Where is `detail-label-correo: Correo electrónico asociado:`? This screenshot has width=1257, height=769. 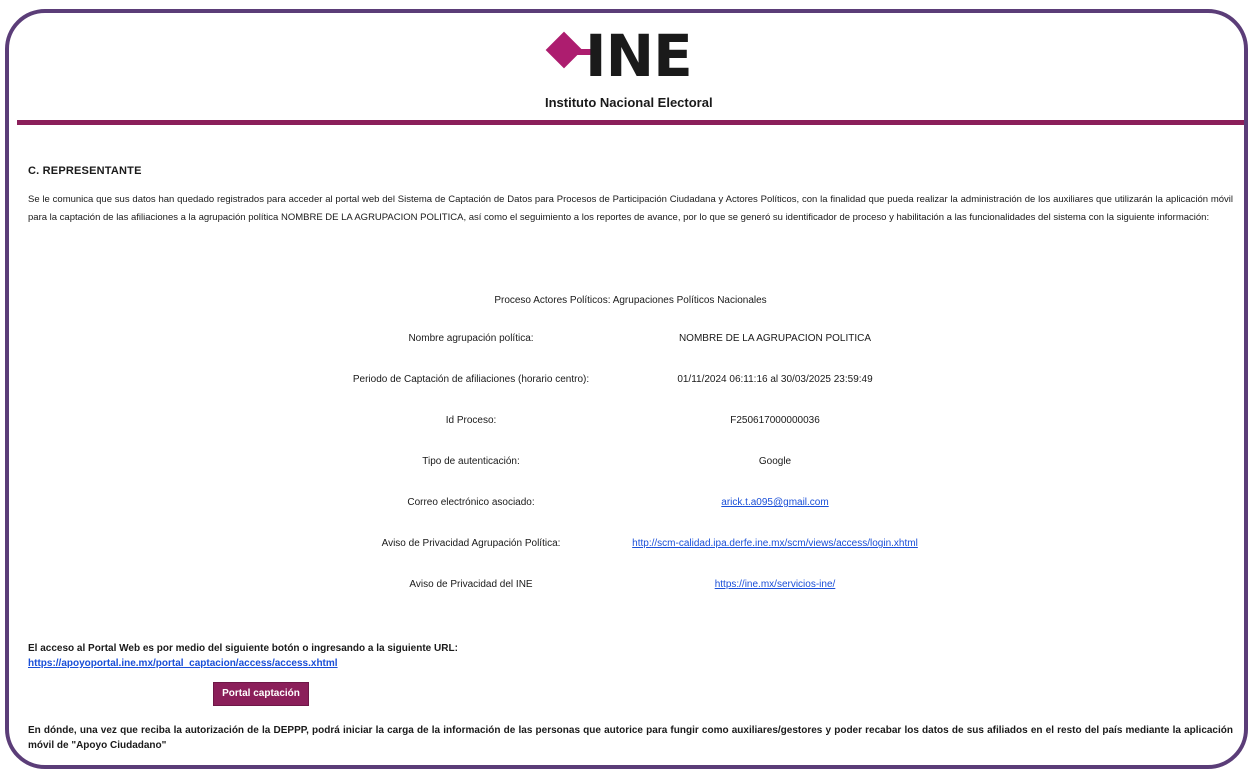 detail-label-correo: Correo electrónico asociado: is located at coordinates (471, 502).